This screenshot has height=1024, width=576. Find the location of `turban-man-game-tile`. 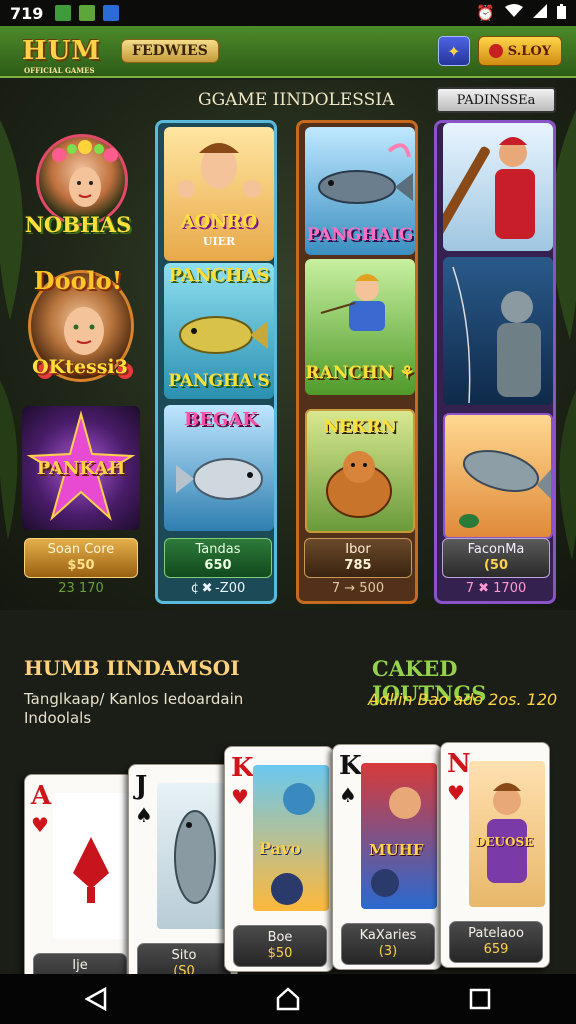

turban-man-game-tile is located at coordinates (498, 187).